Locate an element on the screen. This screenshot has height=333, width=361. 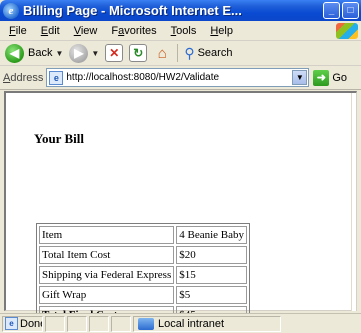
go-button: ➜ Go is located at coordinates (330, 77).